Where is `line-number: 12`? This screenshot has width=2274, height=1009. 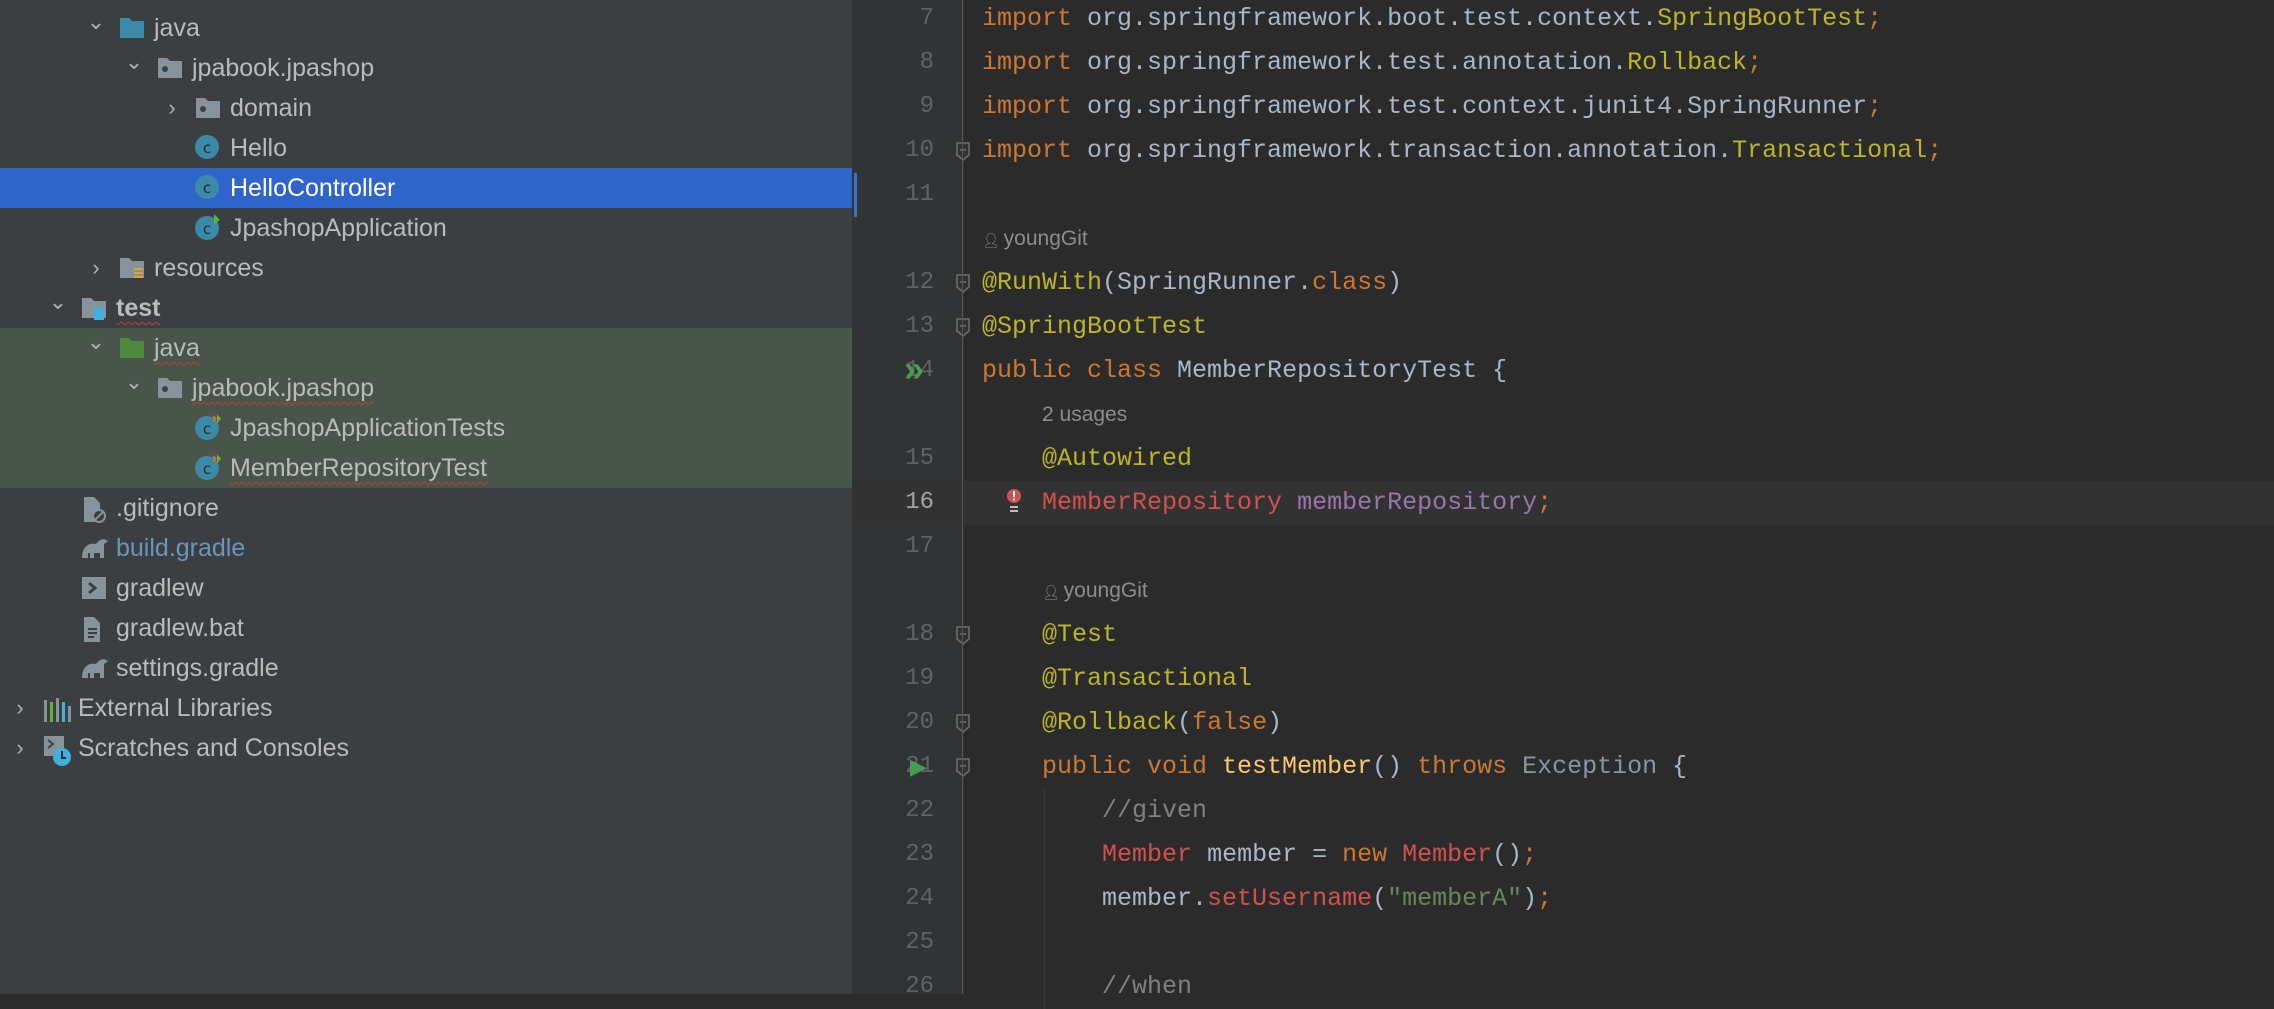 line-number: 12 is located at coordinates (894, 283).